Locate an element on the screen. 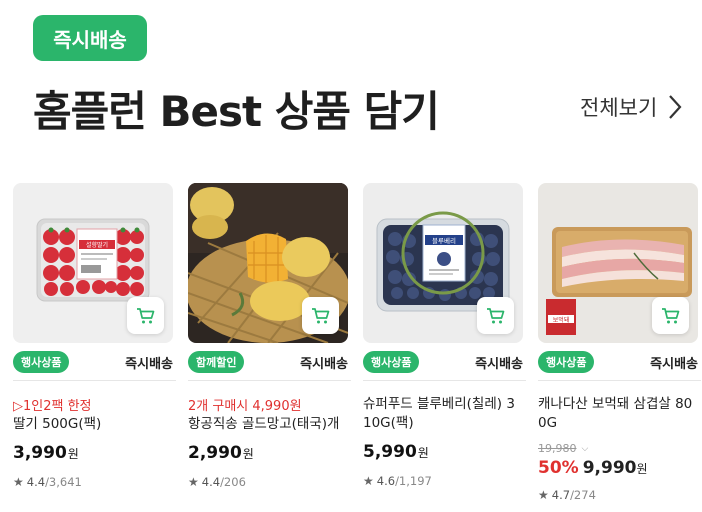 The image size is (702, 512). product-rating: ★ 4.6/1,197 is located at coordinates (397, 481).